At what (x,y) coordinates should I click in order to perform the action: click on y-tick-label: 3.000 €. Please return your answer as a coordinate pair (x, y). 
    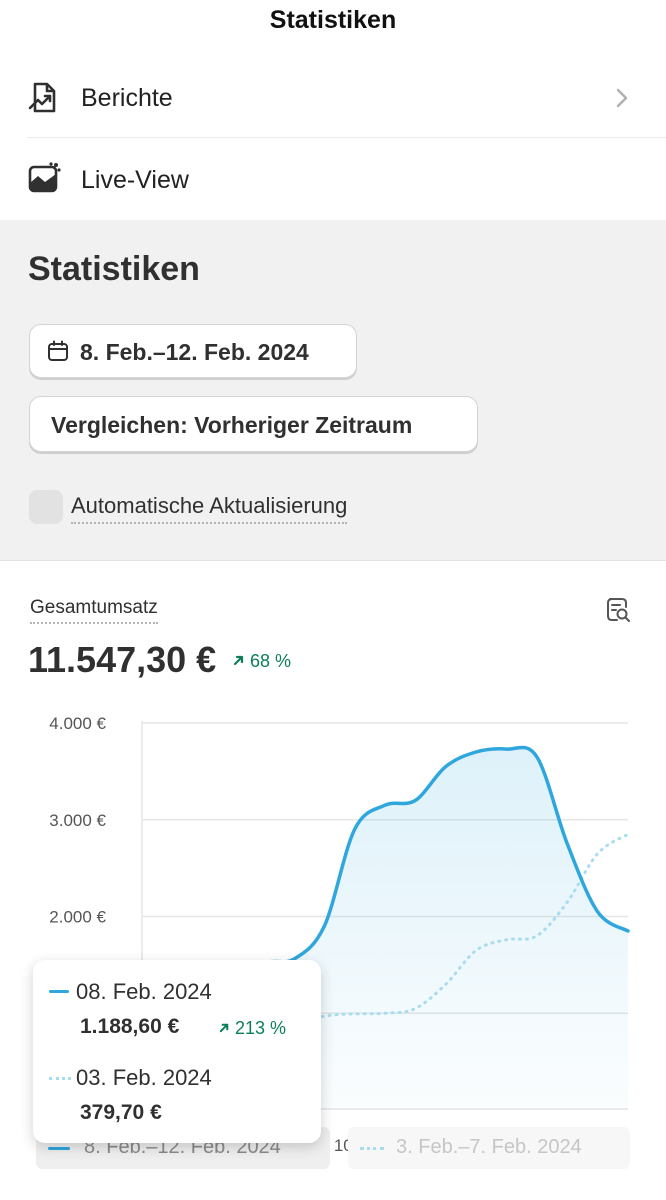
    Looking at the image, I should click on (77, 820).